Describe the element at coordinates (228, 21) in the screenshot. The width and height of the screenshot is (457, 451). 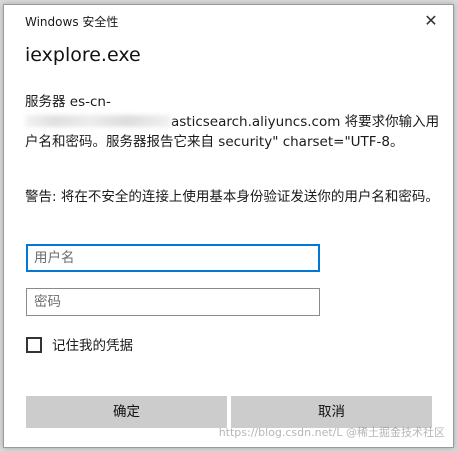
I see `title-bar: Windows 安全性 ✕` at that location.